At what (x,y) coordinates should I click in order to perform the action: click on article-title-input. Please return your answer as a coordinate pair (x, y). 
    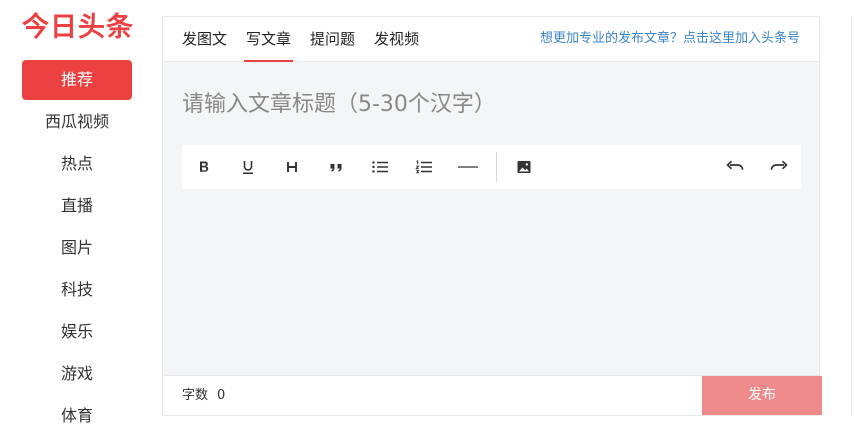
    Looking at the image, I should click on (482, 104).